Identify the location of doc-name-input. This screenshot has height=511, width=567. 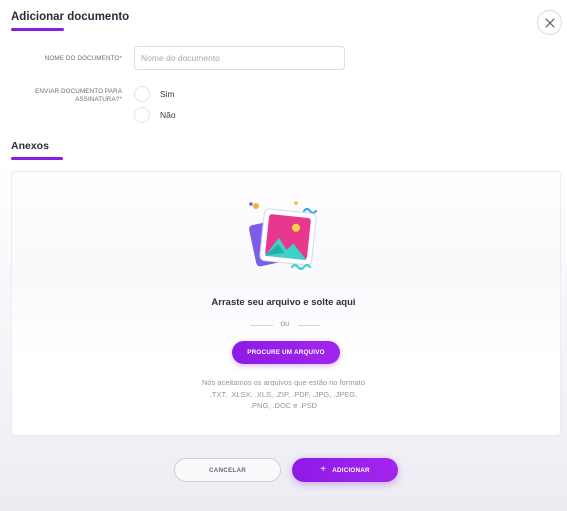
(239, 58).